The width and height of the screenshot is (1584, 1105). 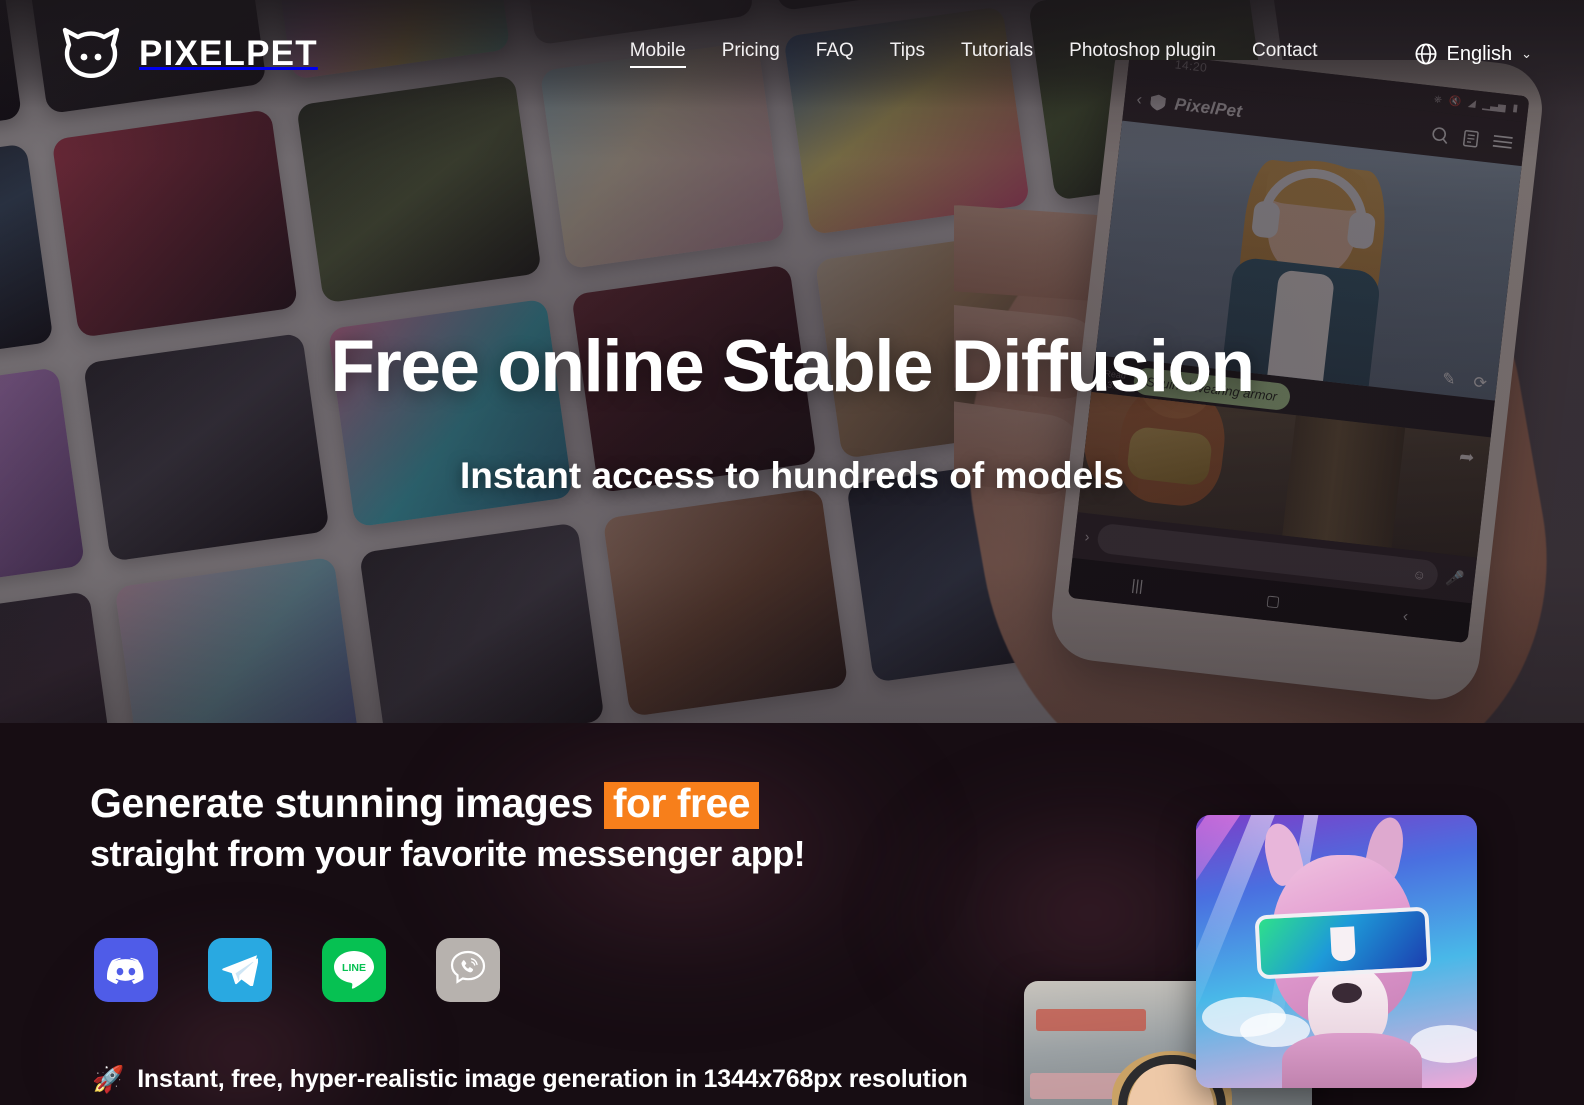 What do you see at coordinates (1091, 1020) in the screenshot?
I see `background-sign` at bounding box center [1091, 1020].